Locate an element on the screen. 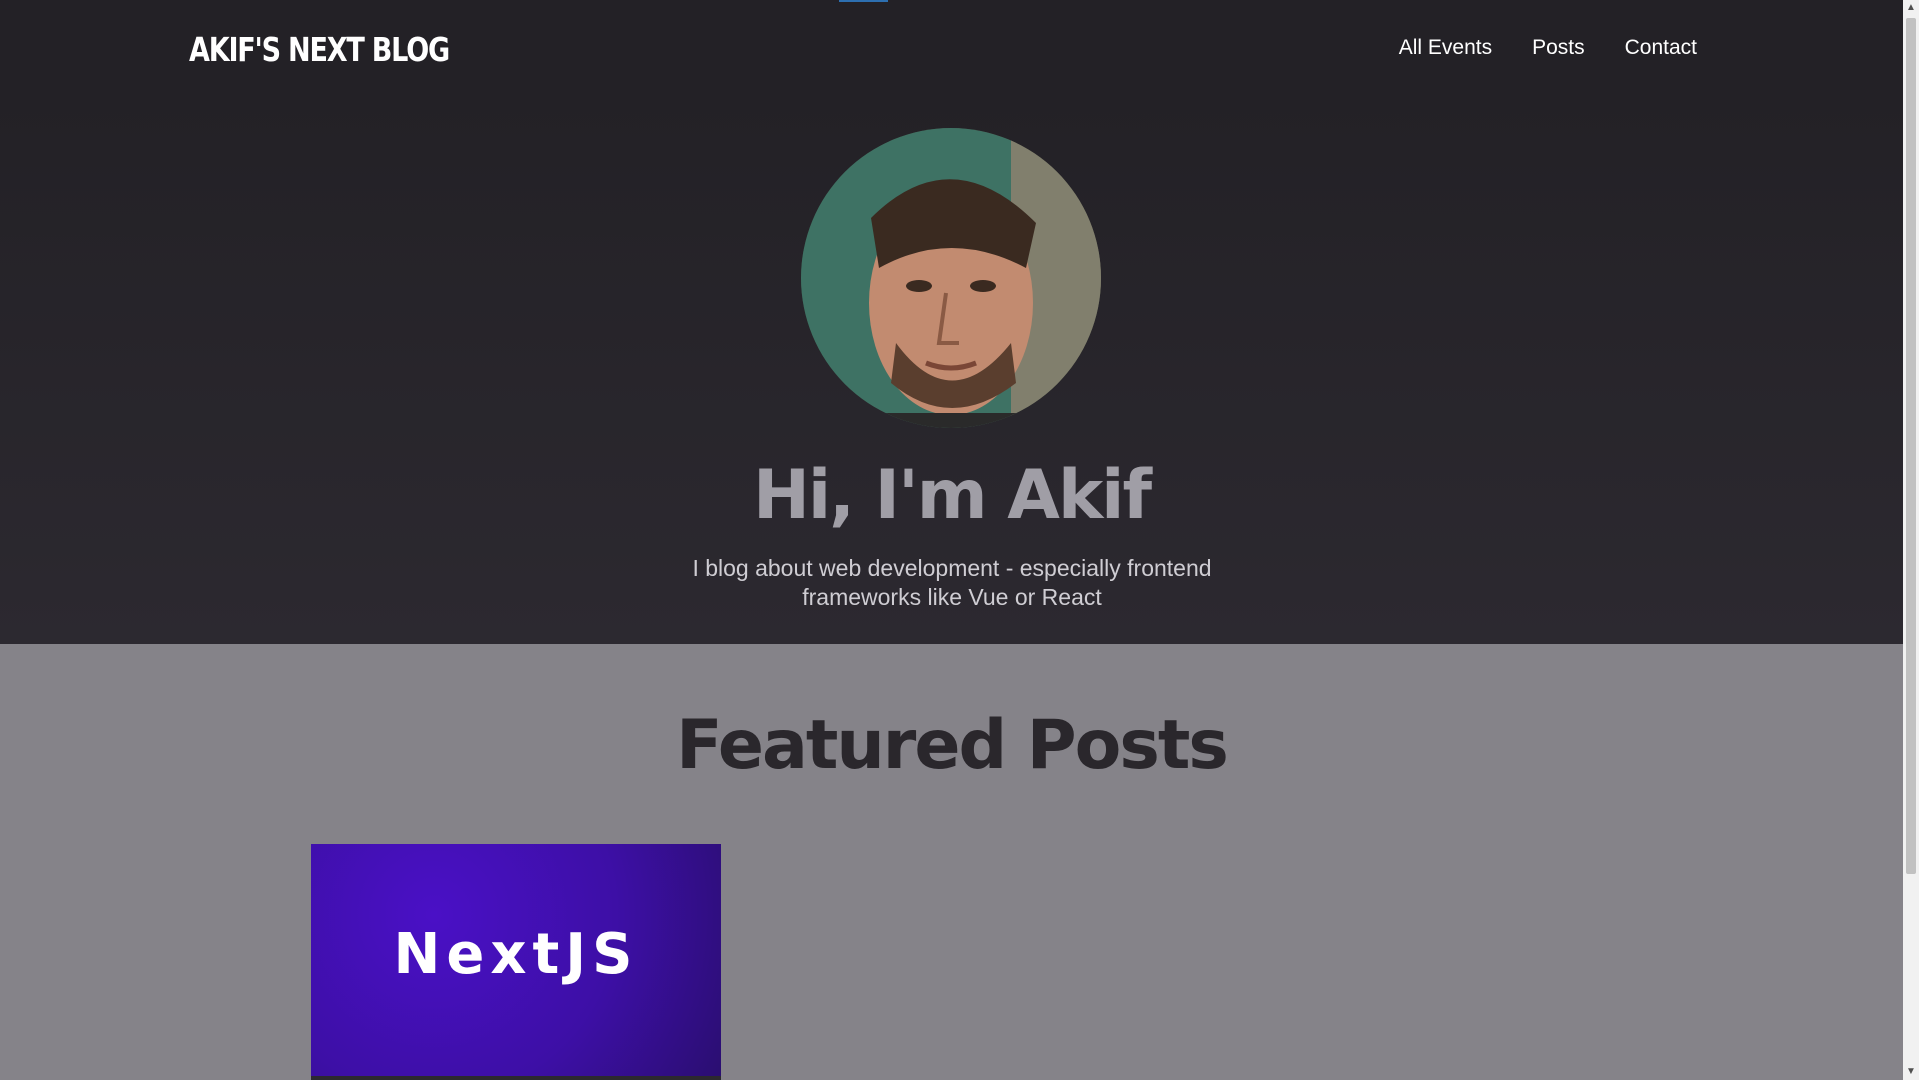 Image resolution: width=1919 pixels, height=1080 pixels. post-thumbnail-text: NextJS is located at coordinates (516, 954).